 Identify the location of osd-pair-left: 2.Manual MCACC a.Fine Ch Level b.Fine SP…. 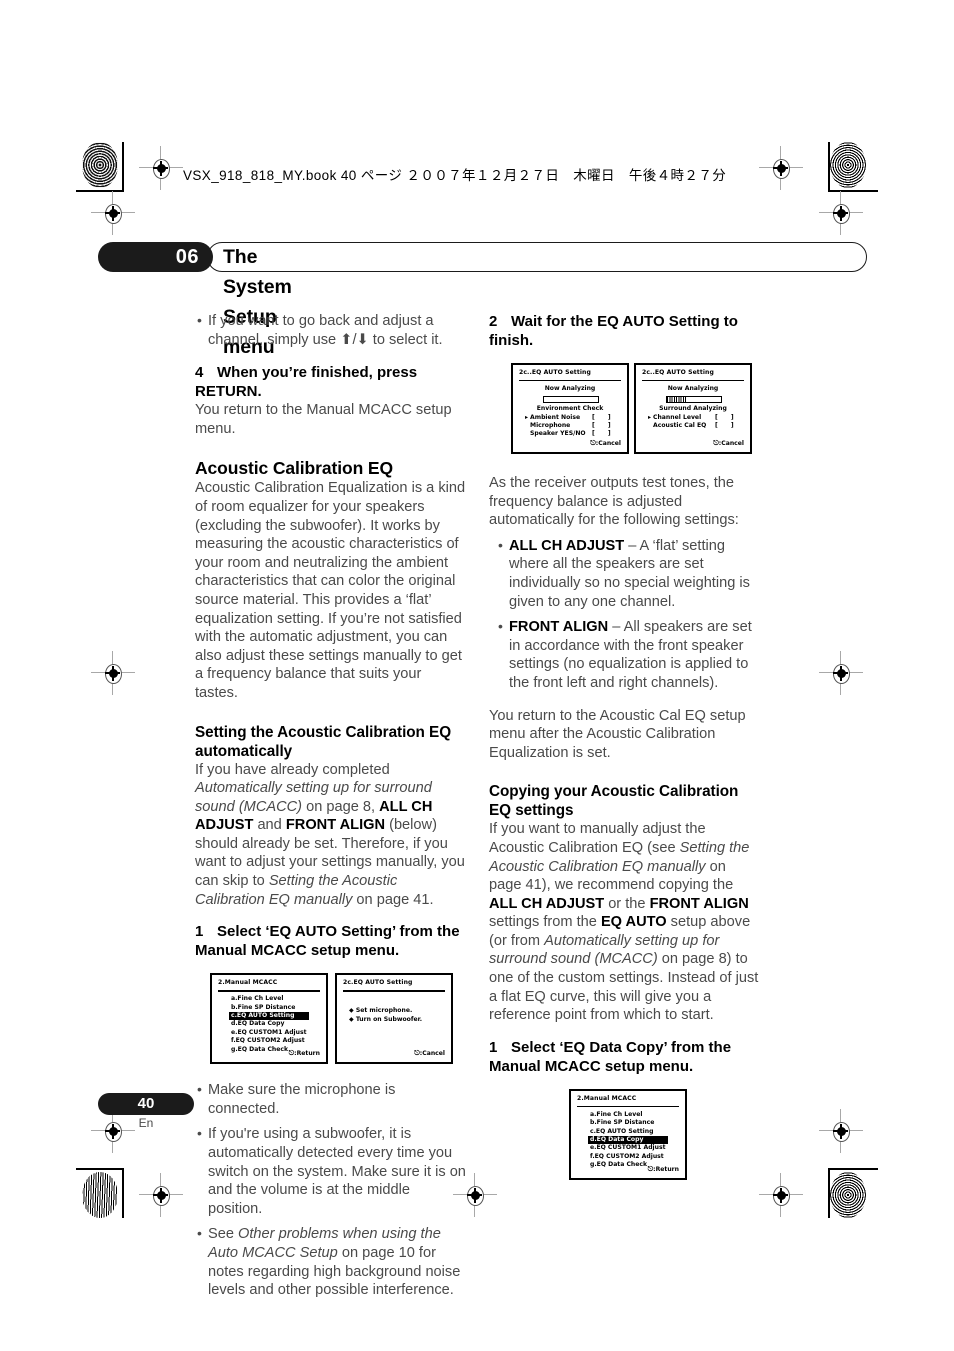
(331, 1020).